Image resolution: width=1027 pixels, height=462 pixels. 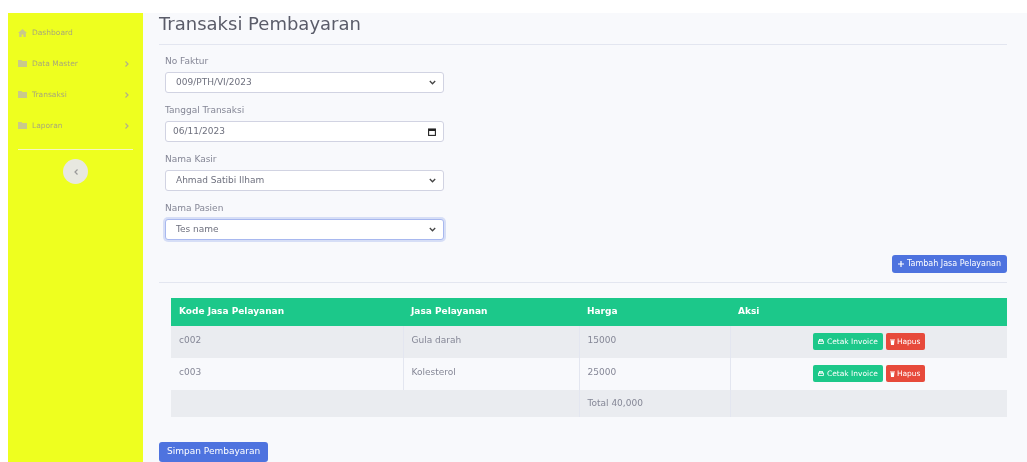 What do you see at coordinates (190, 340) in the screenshot?
I see `table-cell: c002` at bounding box center [190, 340].